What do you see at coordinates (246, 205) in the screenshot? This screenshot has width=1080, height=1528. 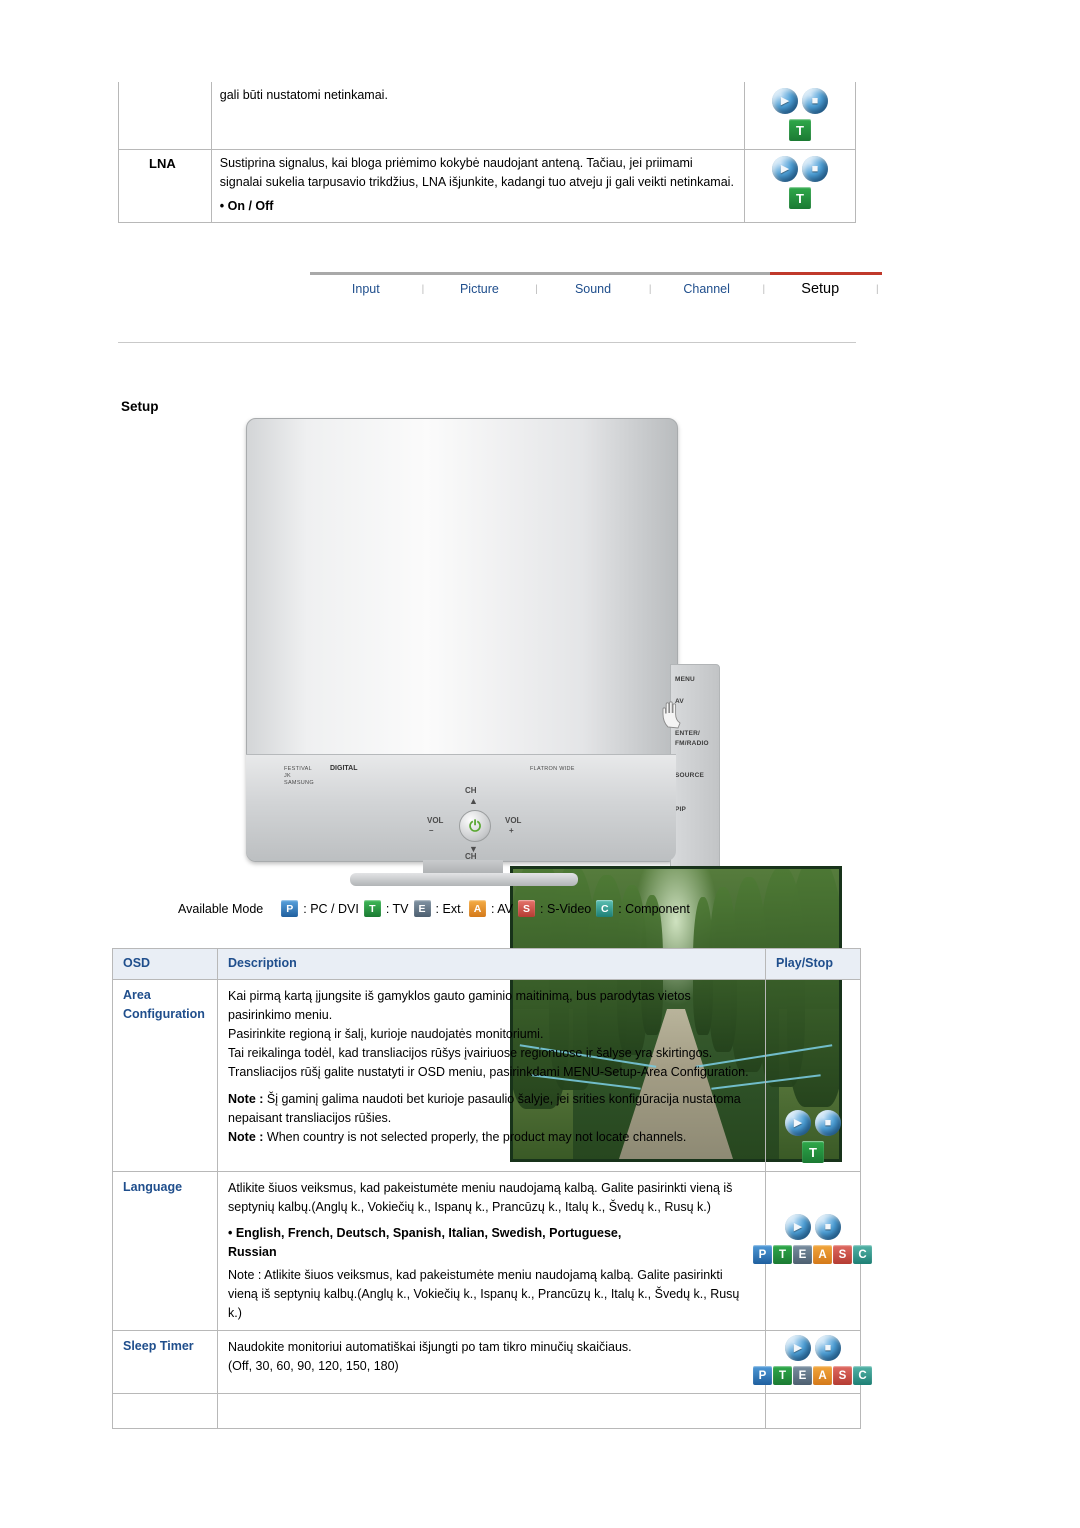 I see `lna-options: • On / Off` at bounding box center [246, 205].